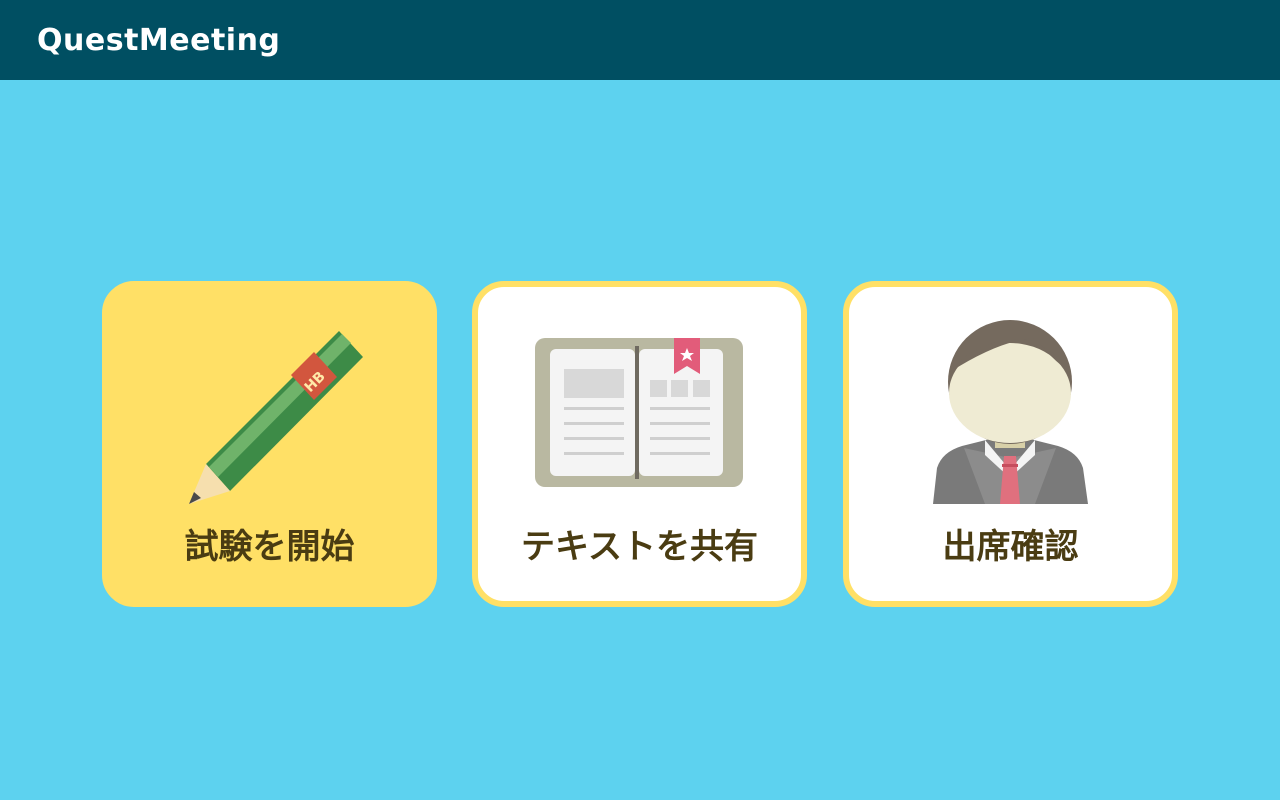 Image resolution: width=1280 pixels, height=800 pixels. I want to click on attendance-card: 出席確認, so click(1010, 444).